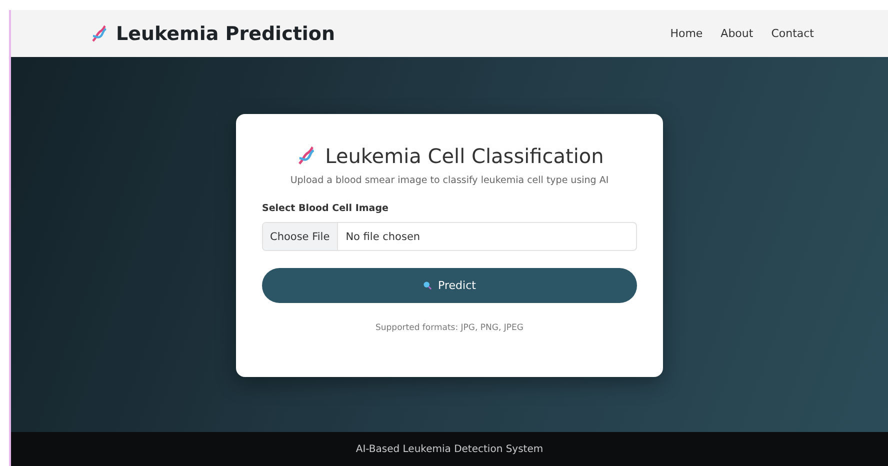 The image size is (888, 466). What do you see at coordinates (686, 33) in the screenshot?
I see `nav-link: Home` at bounding box center [686, 33].